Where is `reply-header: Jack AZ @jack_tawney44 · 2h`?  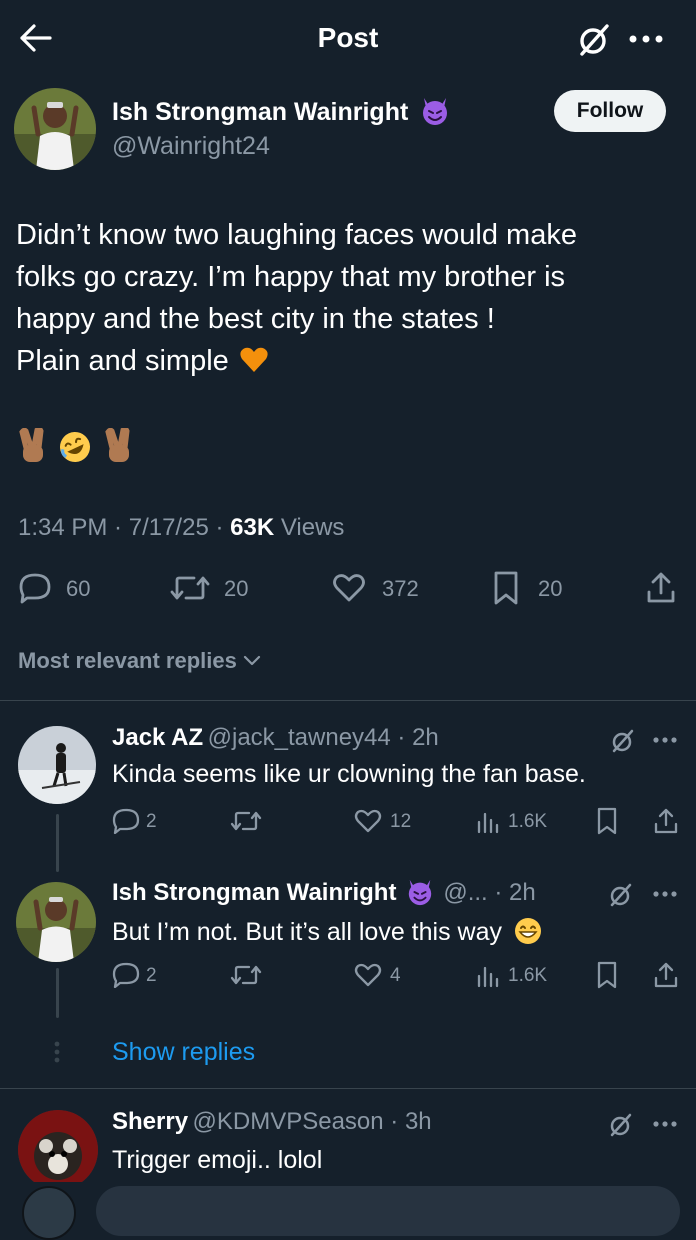 reply-header: Jack AZ @jack_tawney44 · 2h is located at coordinates (275, 738).